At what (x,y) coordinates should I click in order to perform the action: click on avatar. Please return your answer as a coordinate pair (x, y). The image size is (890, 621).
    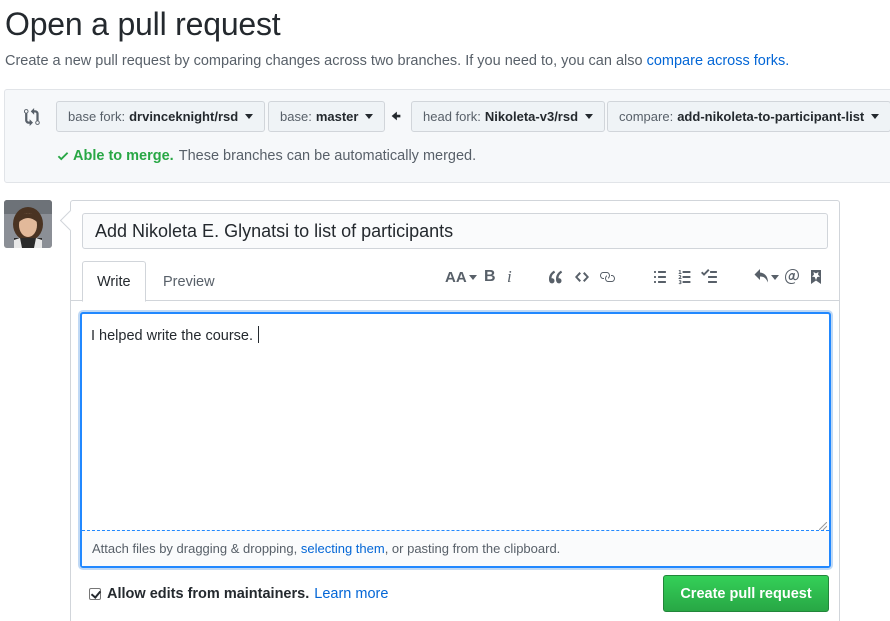
    Looking at the image, I should click on (28, 224).